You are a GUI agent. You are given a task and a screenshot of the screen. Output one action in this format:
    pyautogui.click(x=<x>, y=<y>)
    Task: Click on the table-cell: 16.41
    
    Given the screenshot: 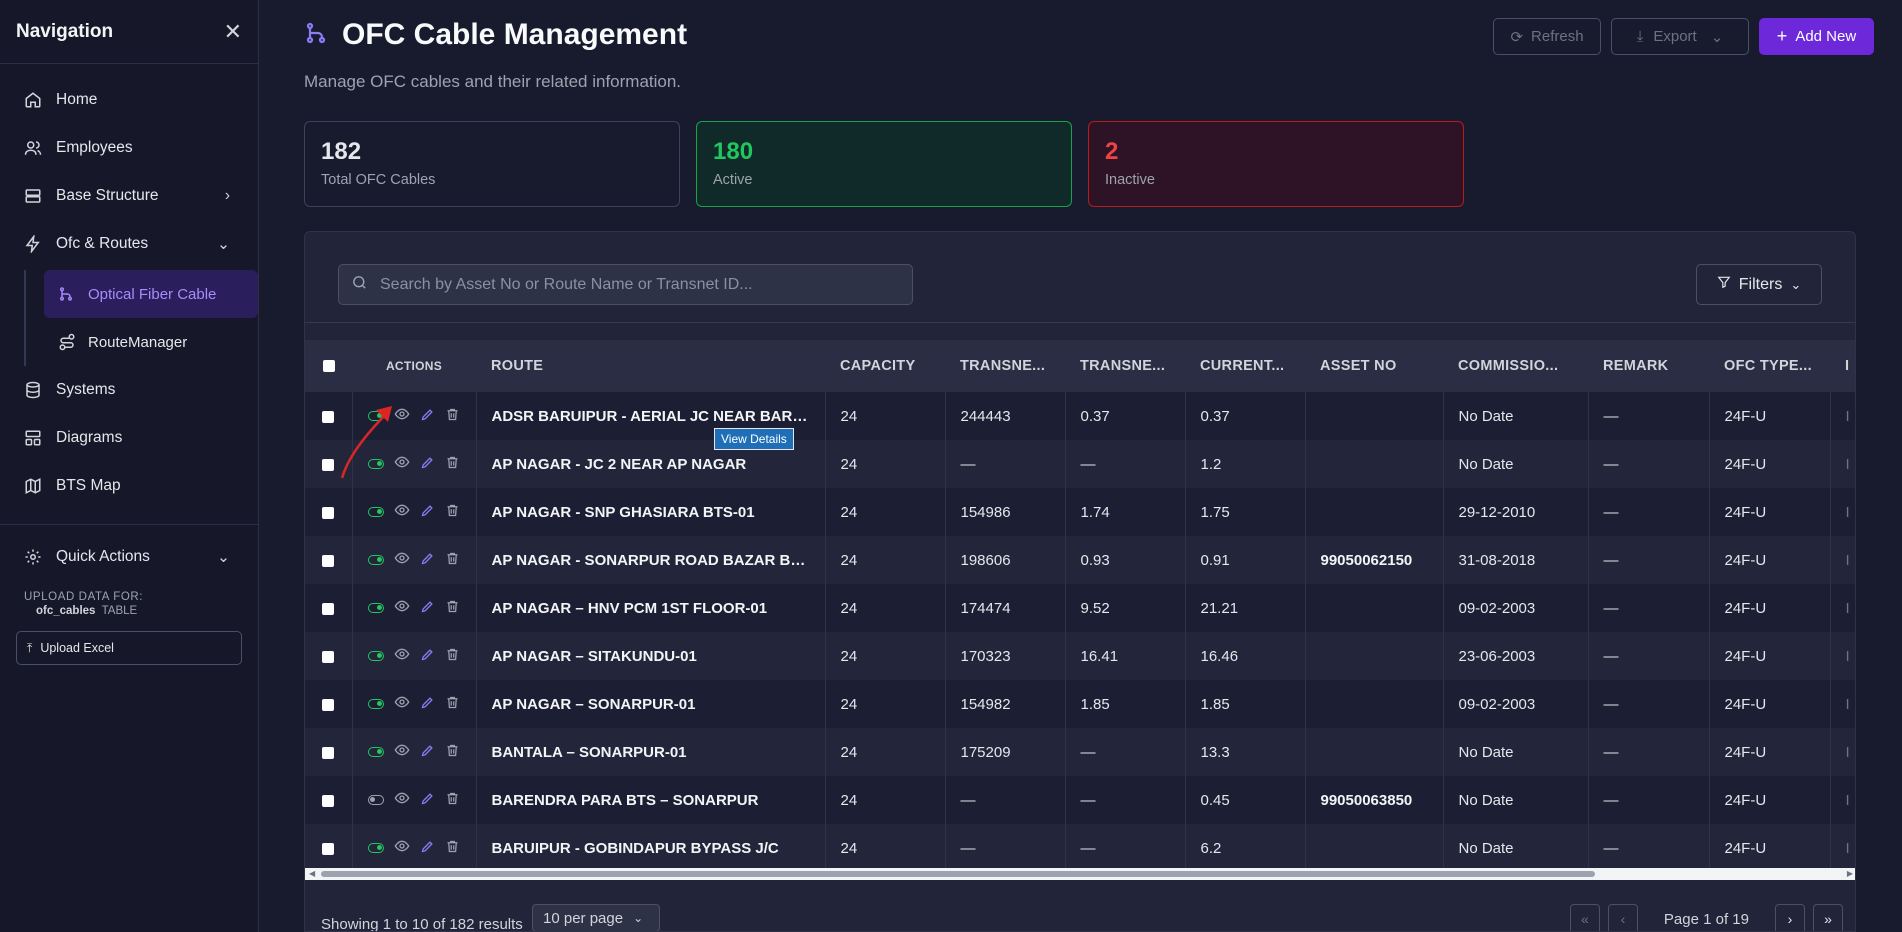 What is the action you would take?
    pyautogui.click(x=1125, y=656)
    